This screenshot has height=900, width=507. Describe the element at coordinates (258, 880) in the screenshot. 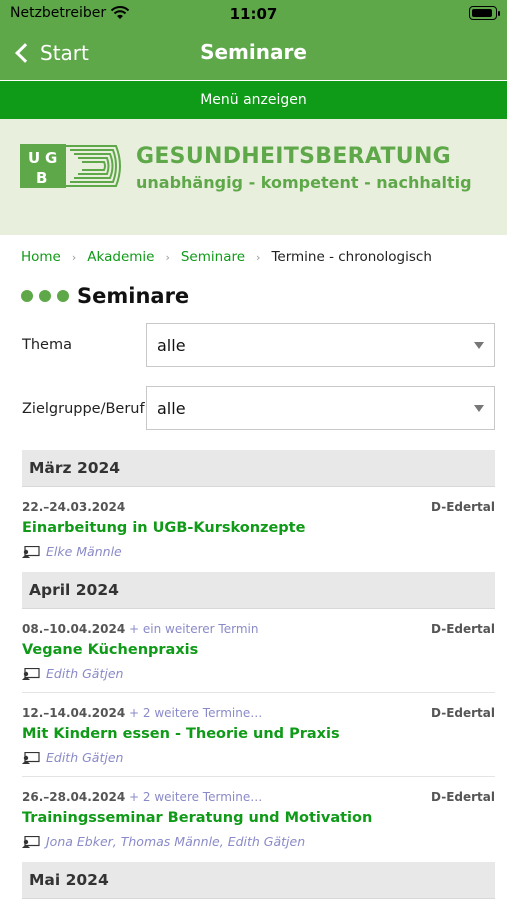

I see `month-header: Mai 2024` at that location.